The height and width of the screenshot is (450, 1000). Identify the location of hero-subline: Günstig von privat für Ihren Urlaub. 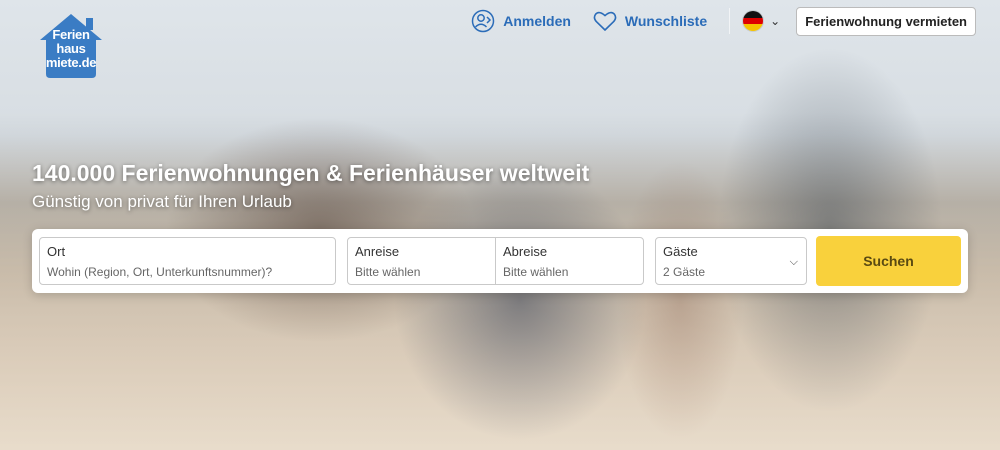
(162, 201).